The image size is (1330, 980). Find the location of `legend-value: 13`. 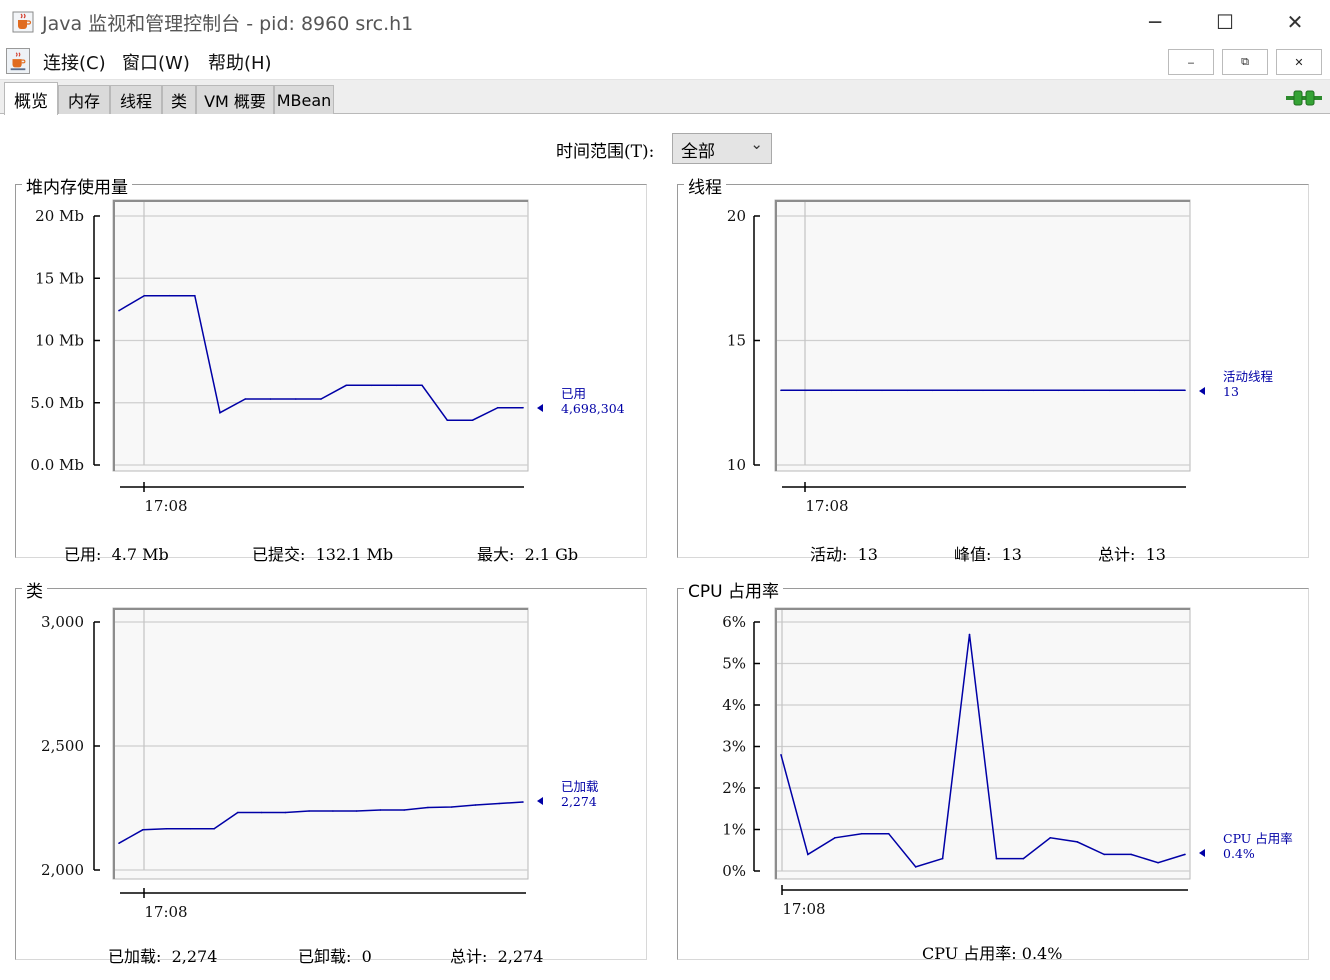

legend-value: 13 is located at coordinates (1231, 391).